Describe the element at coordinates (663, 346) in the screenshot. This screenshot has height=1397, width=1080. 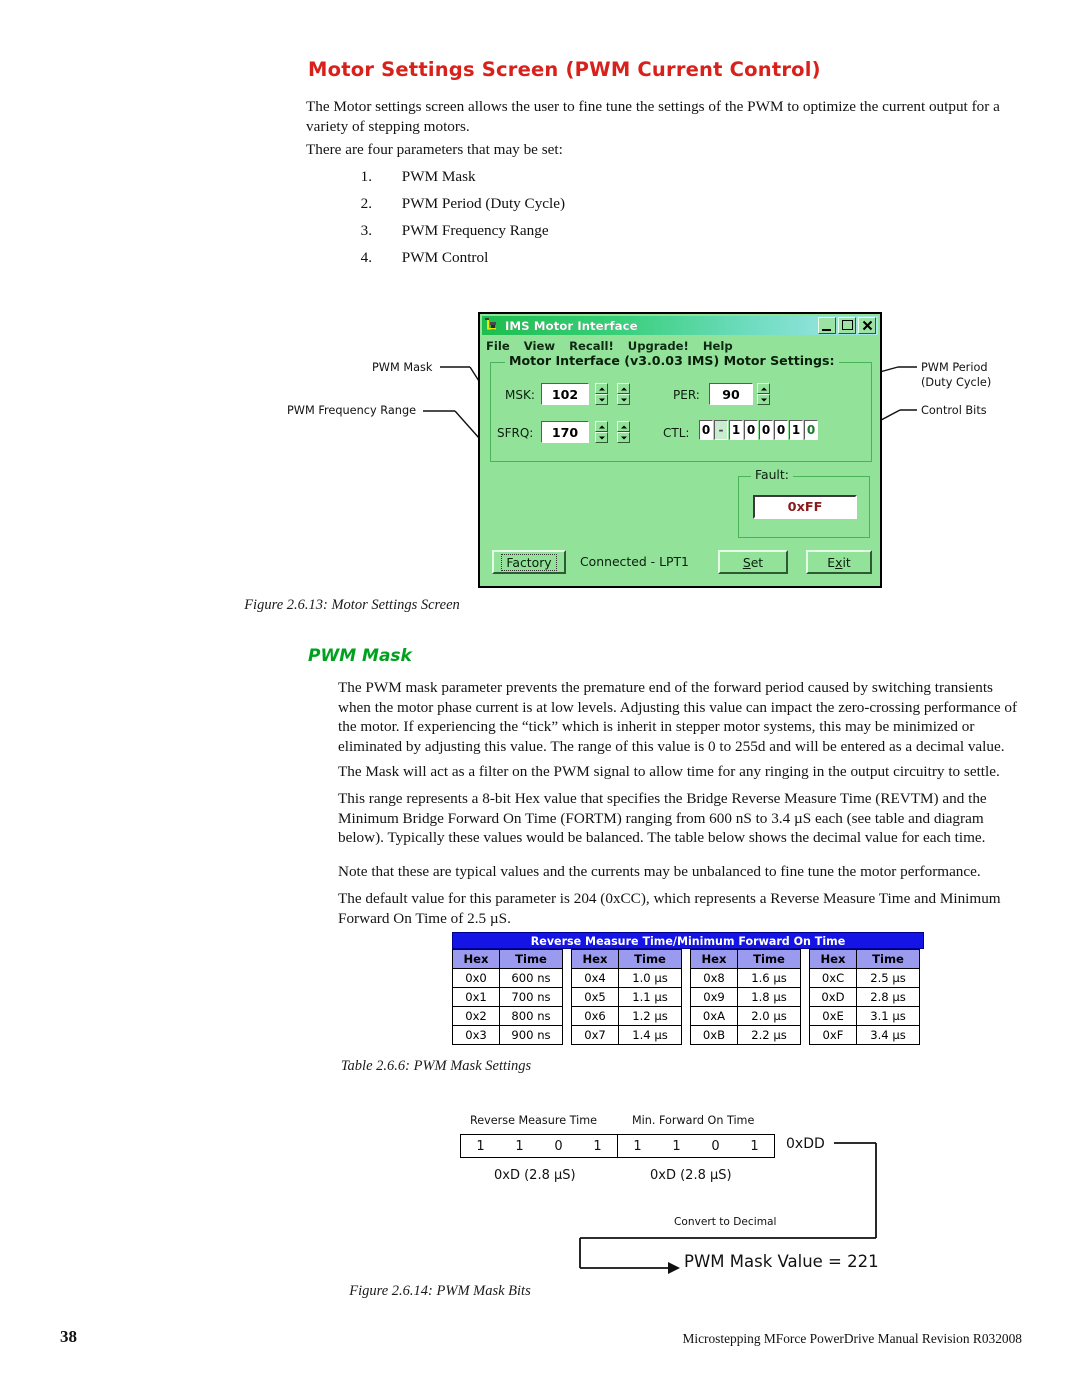
I see `menu-item-upgrade: Upgrade!` at that location.